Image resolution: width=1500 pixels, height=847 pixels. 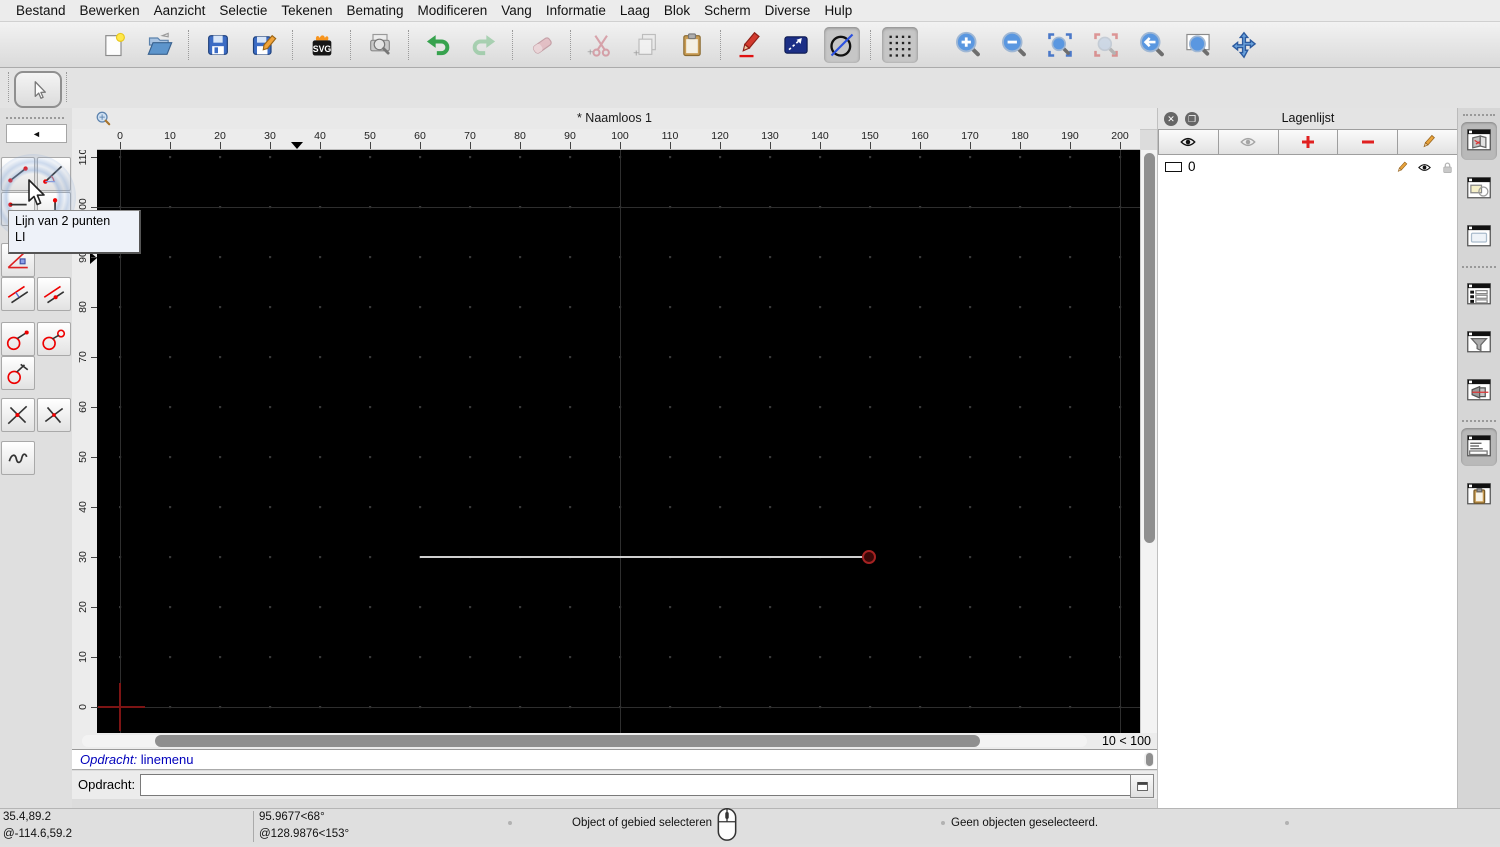 What do you see at coordinates (63, 221) in the screenshot?
I see `tooltip-title: Lijn van 2 punten` at bounding box center [63, 221].